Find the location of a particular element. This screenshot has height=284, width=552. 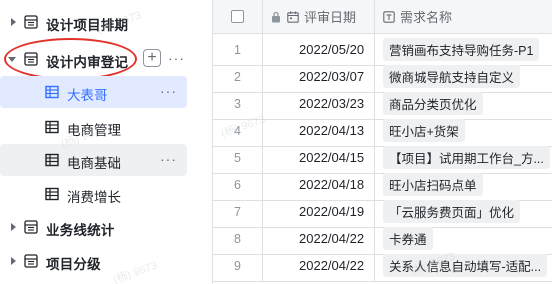

review-date: 2022/04/18 is located at coordinates (332, 184).